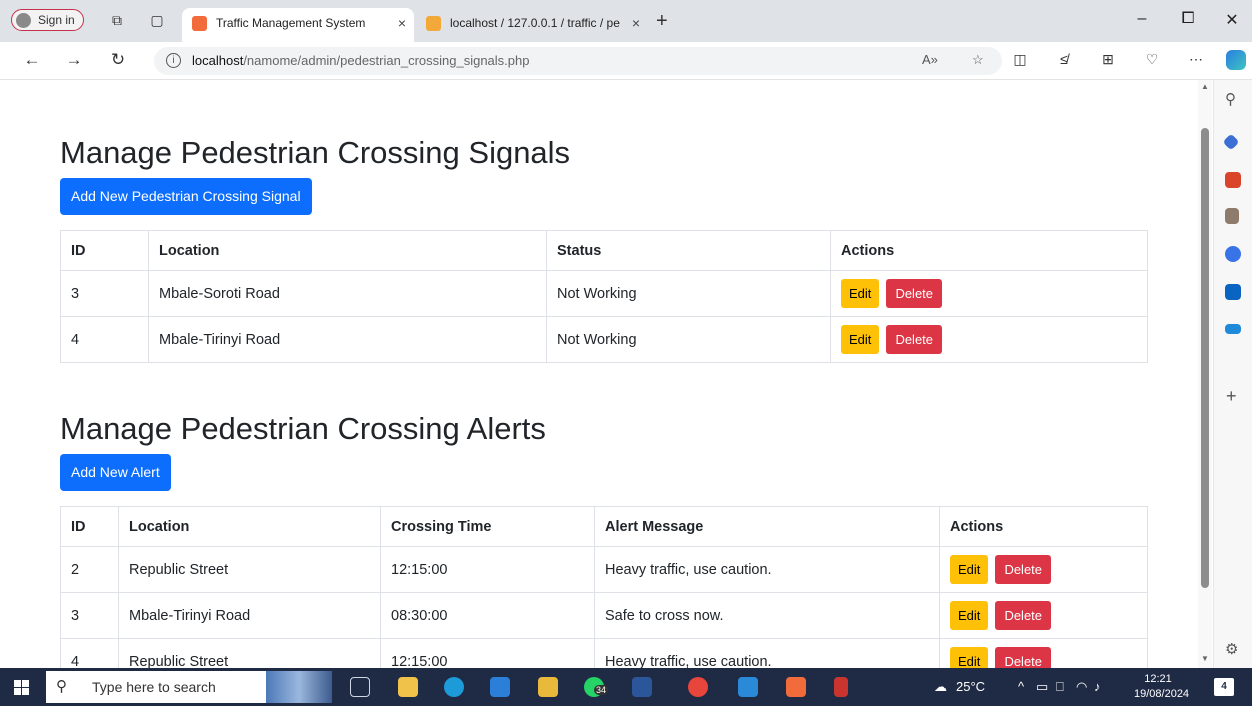  I want to click on cell-id: 3, so click(104, 293).